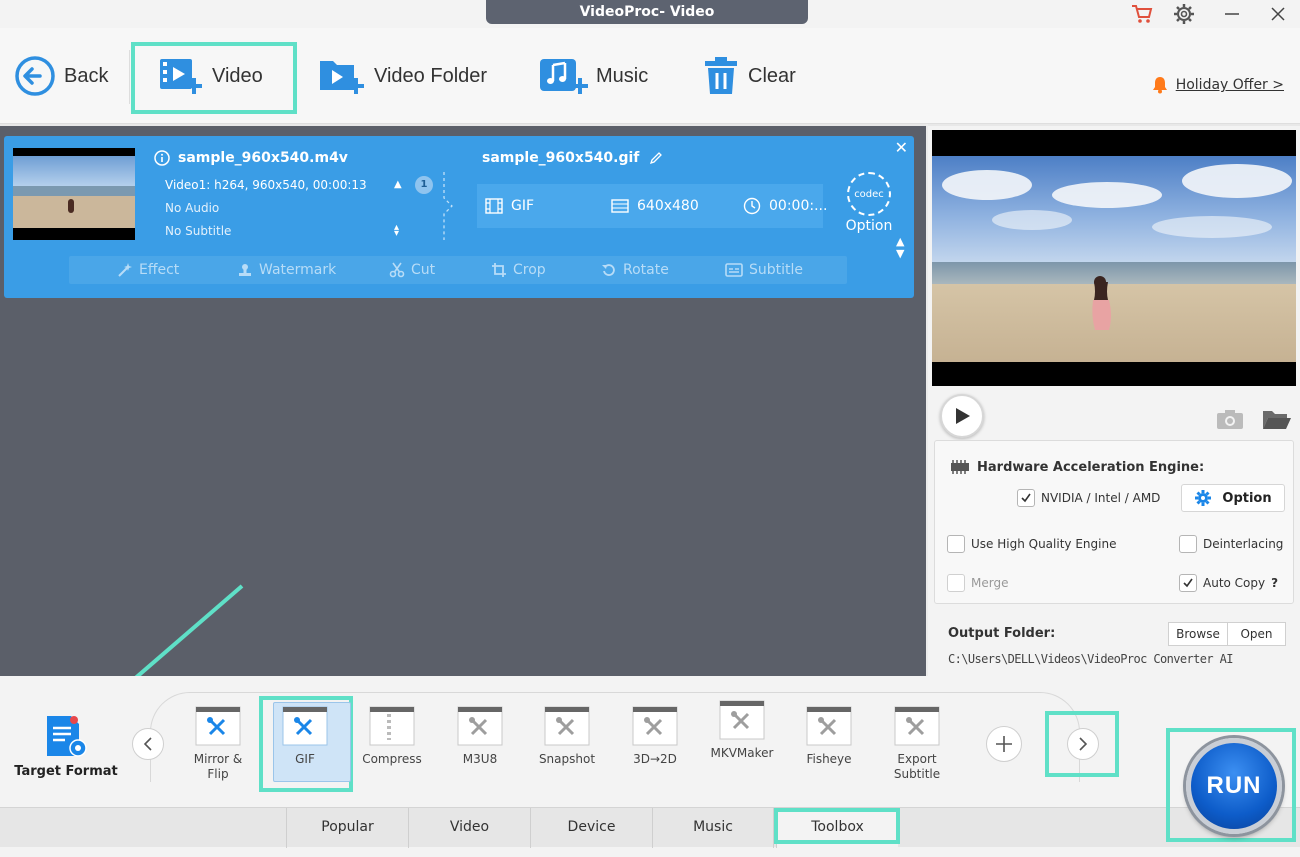 This screenshot has width=1300, height=857. I want to click on hardware-title: Hardware Acceleration Engine:, so click(1076, 467).